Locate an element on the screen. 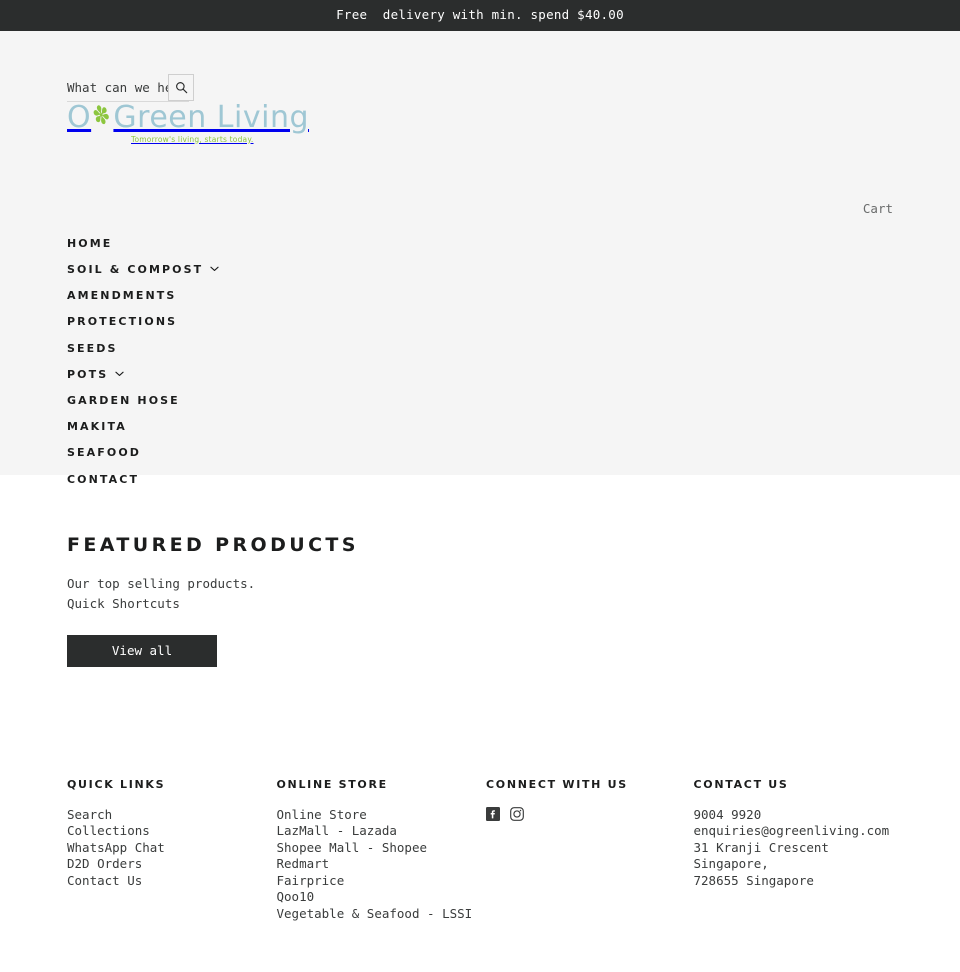 Image resolution: width=960 pixels, height=972 pixels. footer-link-collections: Collections is located at coordinates (172, 831).